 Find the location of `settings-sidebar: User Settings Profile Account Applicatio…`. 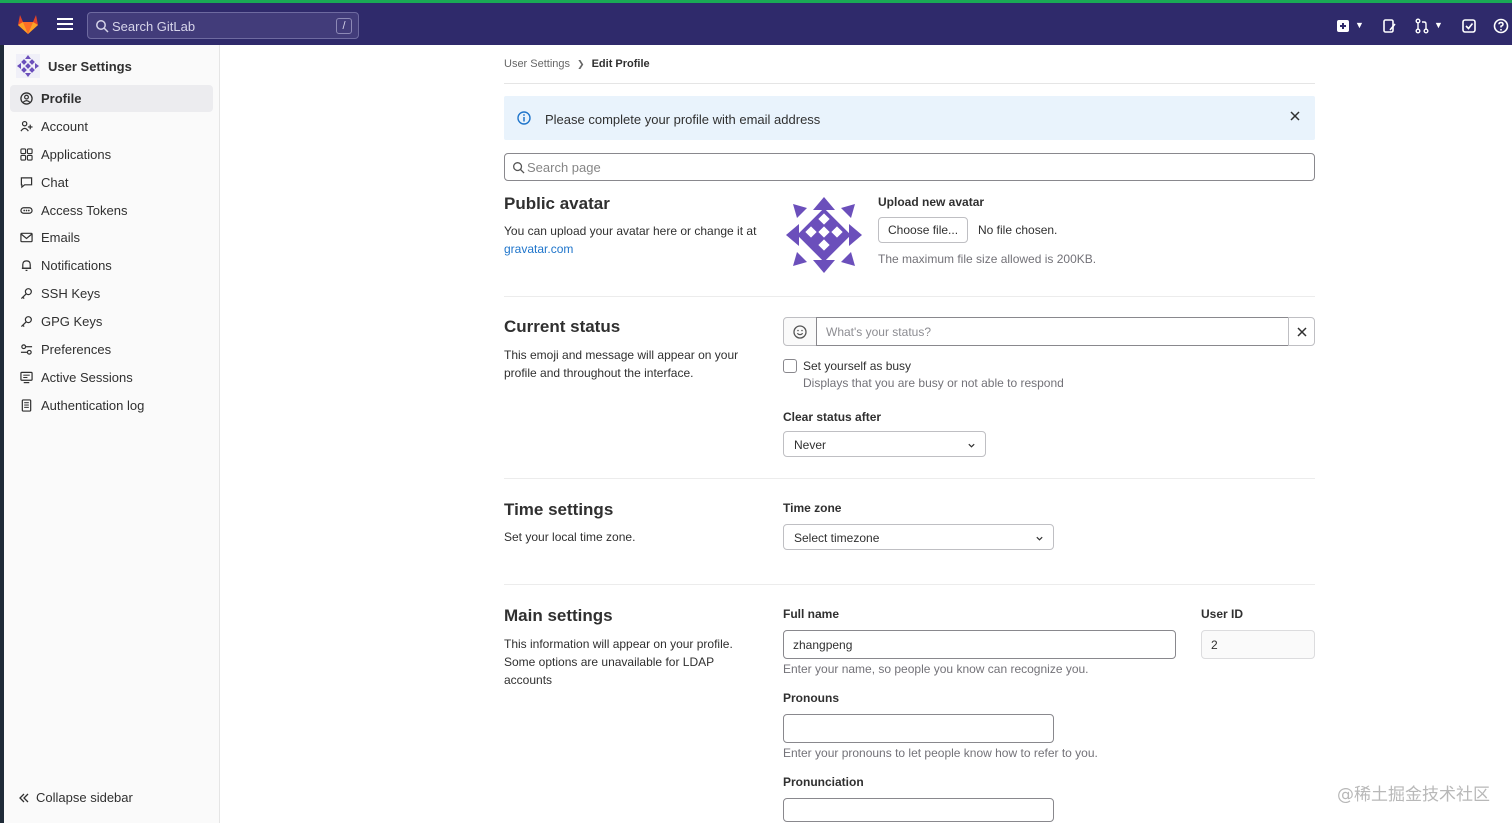

settings-sidebar: User Settings Profile Account Applicatio… is located at coordinates (112, 434).